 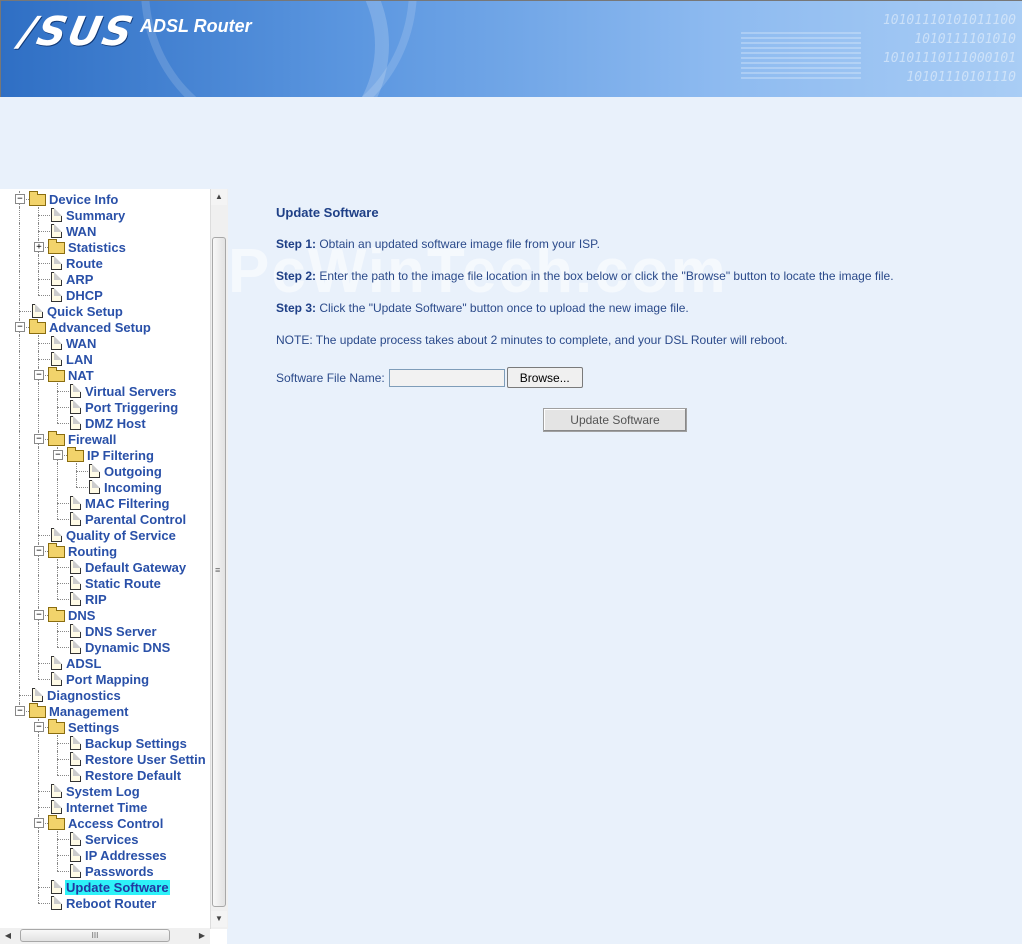 What do you see at coordinates (85, 311) in the screenshot?
I see `tree-item-label: Quick Setup` at bounding box center [85, 311].